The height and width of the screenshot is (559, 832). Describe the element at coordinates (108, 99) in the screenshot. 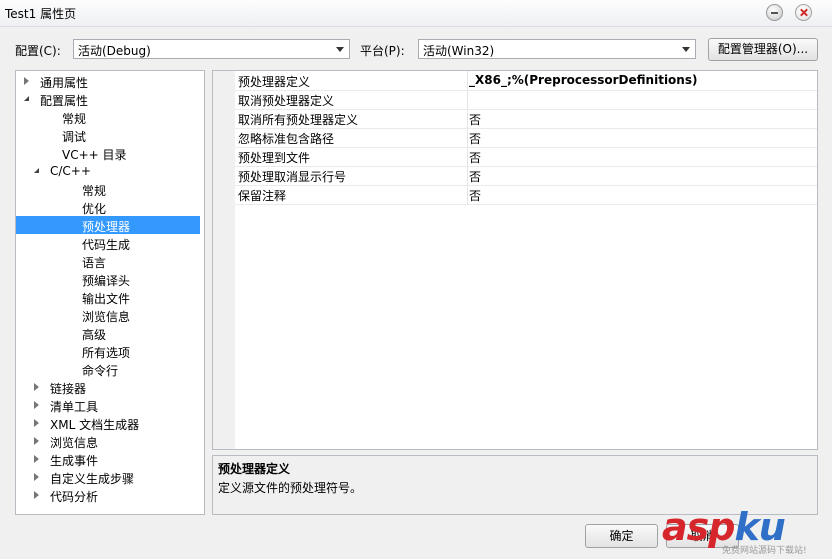

I see `tree-item: 配置属性` at that location.